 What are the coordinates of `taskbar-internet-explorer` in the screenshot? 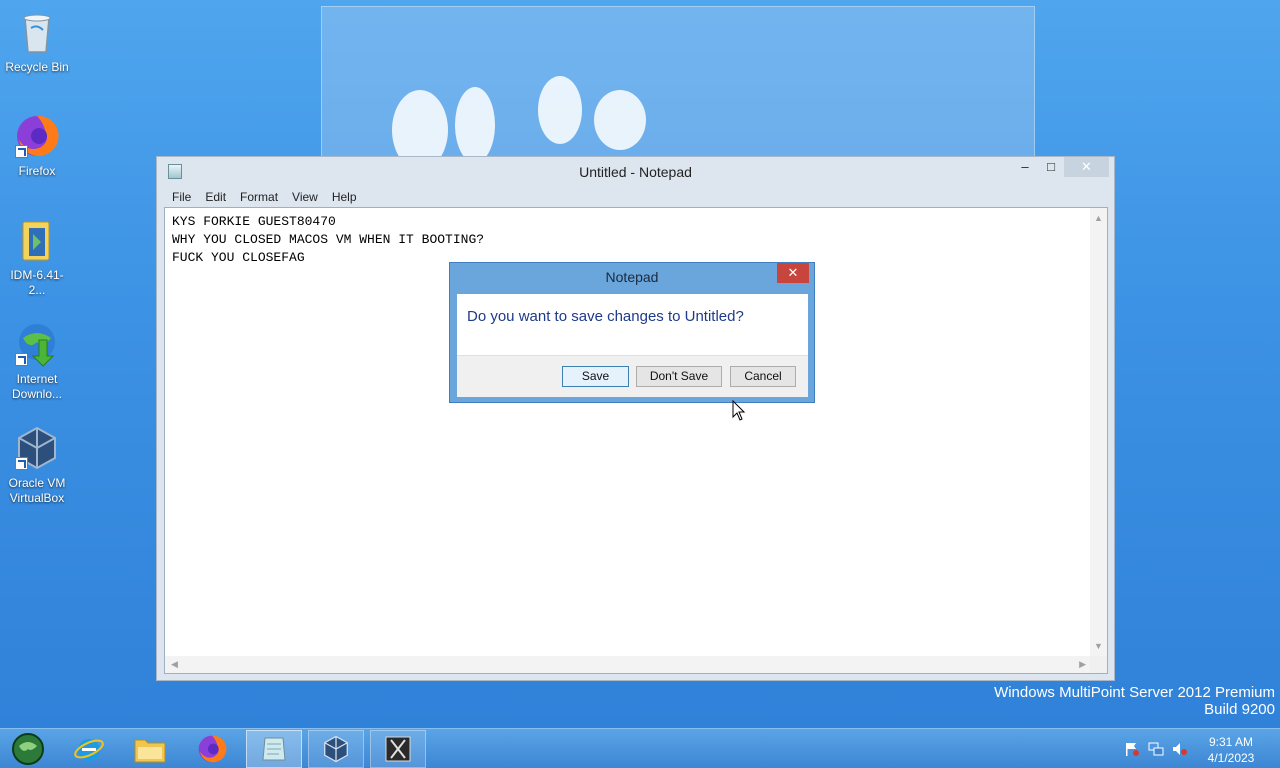 It's located at (89, 749).